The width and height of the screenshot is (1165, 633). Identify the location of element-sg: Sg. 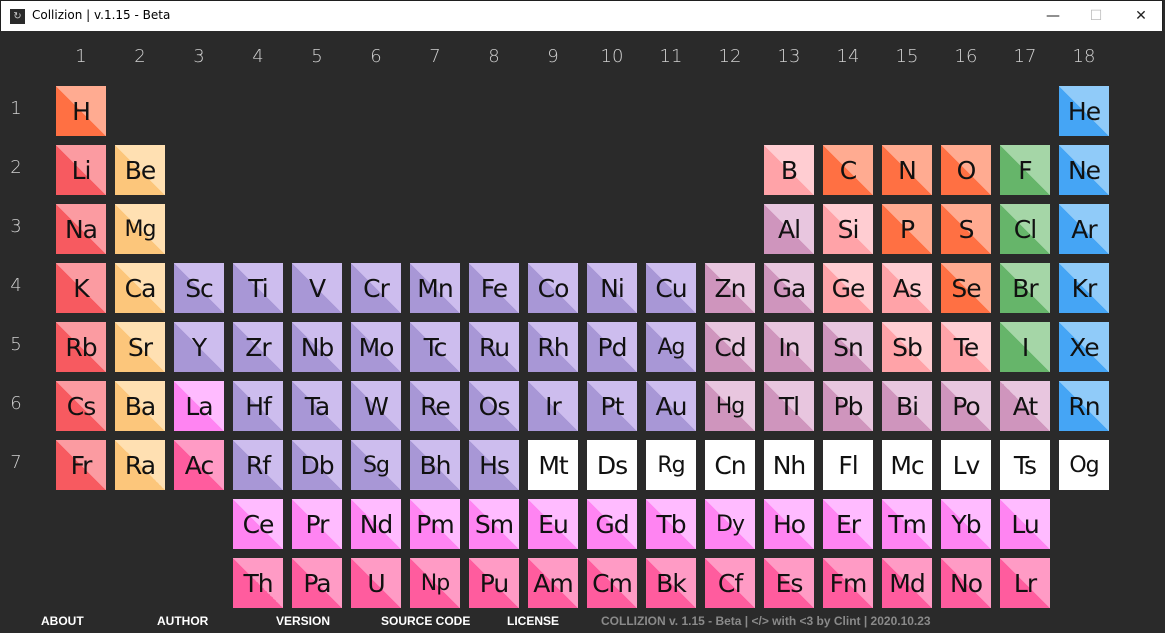
(376, 465).